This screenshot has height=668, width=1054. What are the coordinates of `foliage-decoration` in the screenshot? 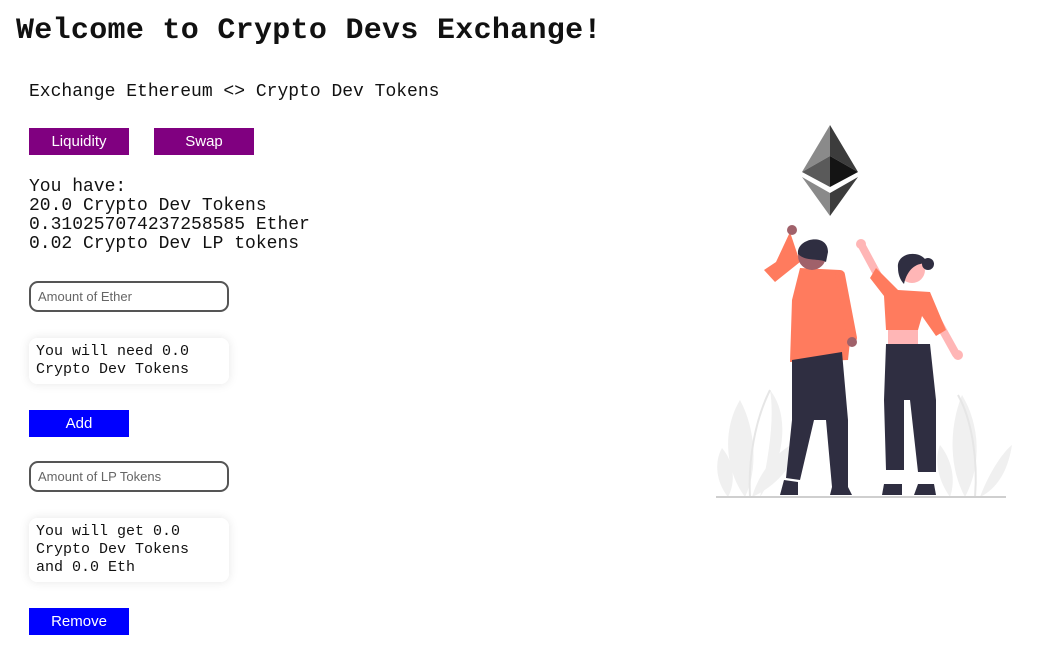 It's located at (864, 443).